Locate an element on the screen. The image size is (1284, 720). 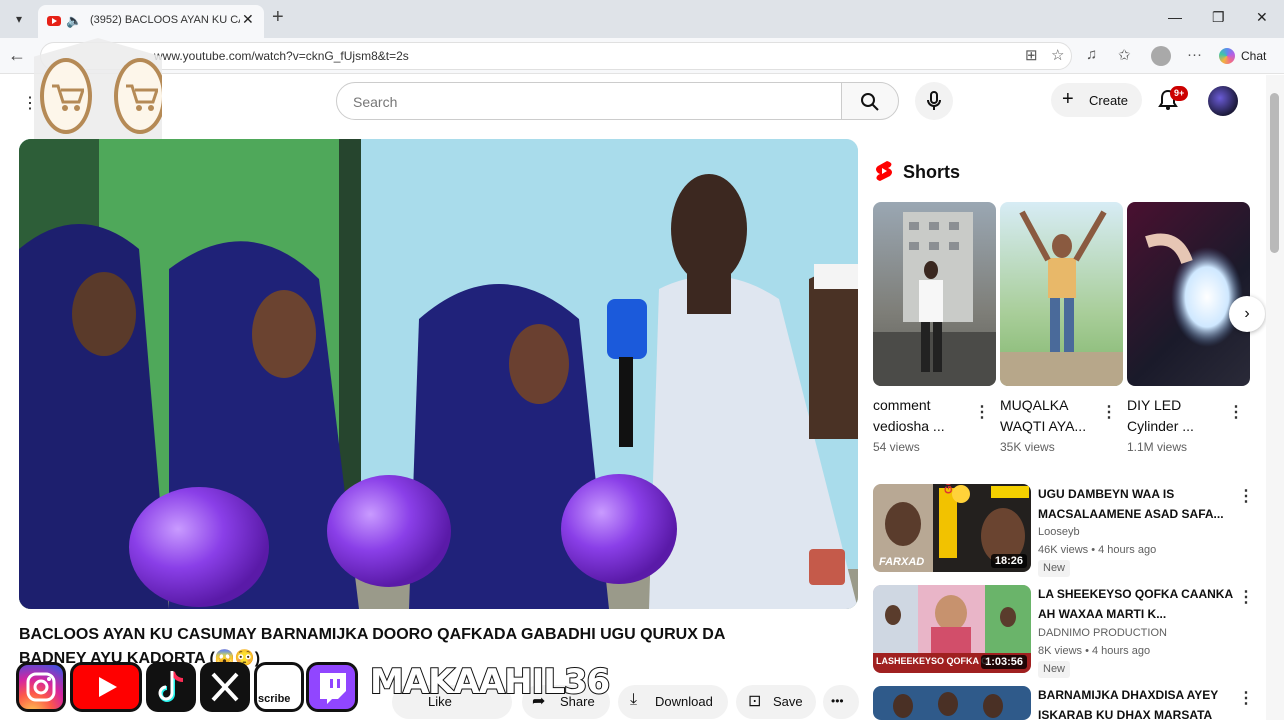
account-avatar is located at coordinates (1223, 101).